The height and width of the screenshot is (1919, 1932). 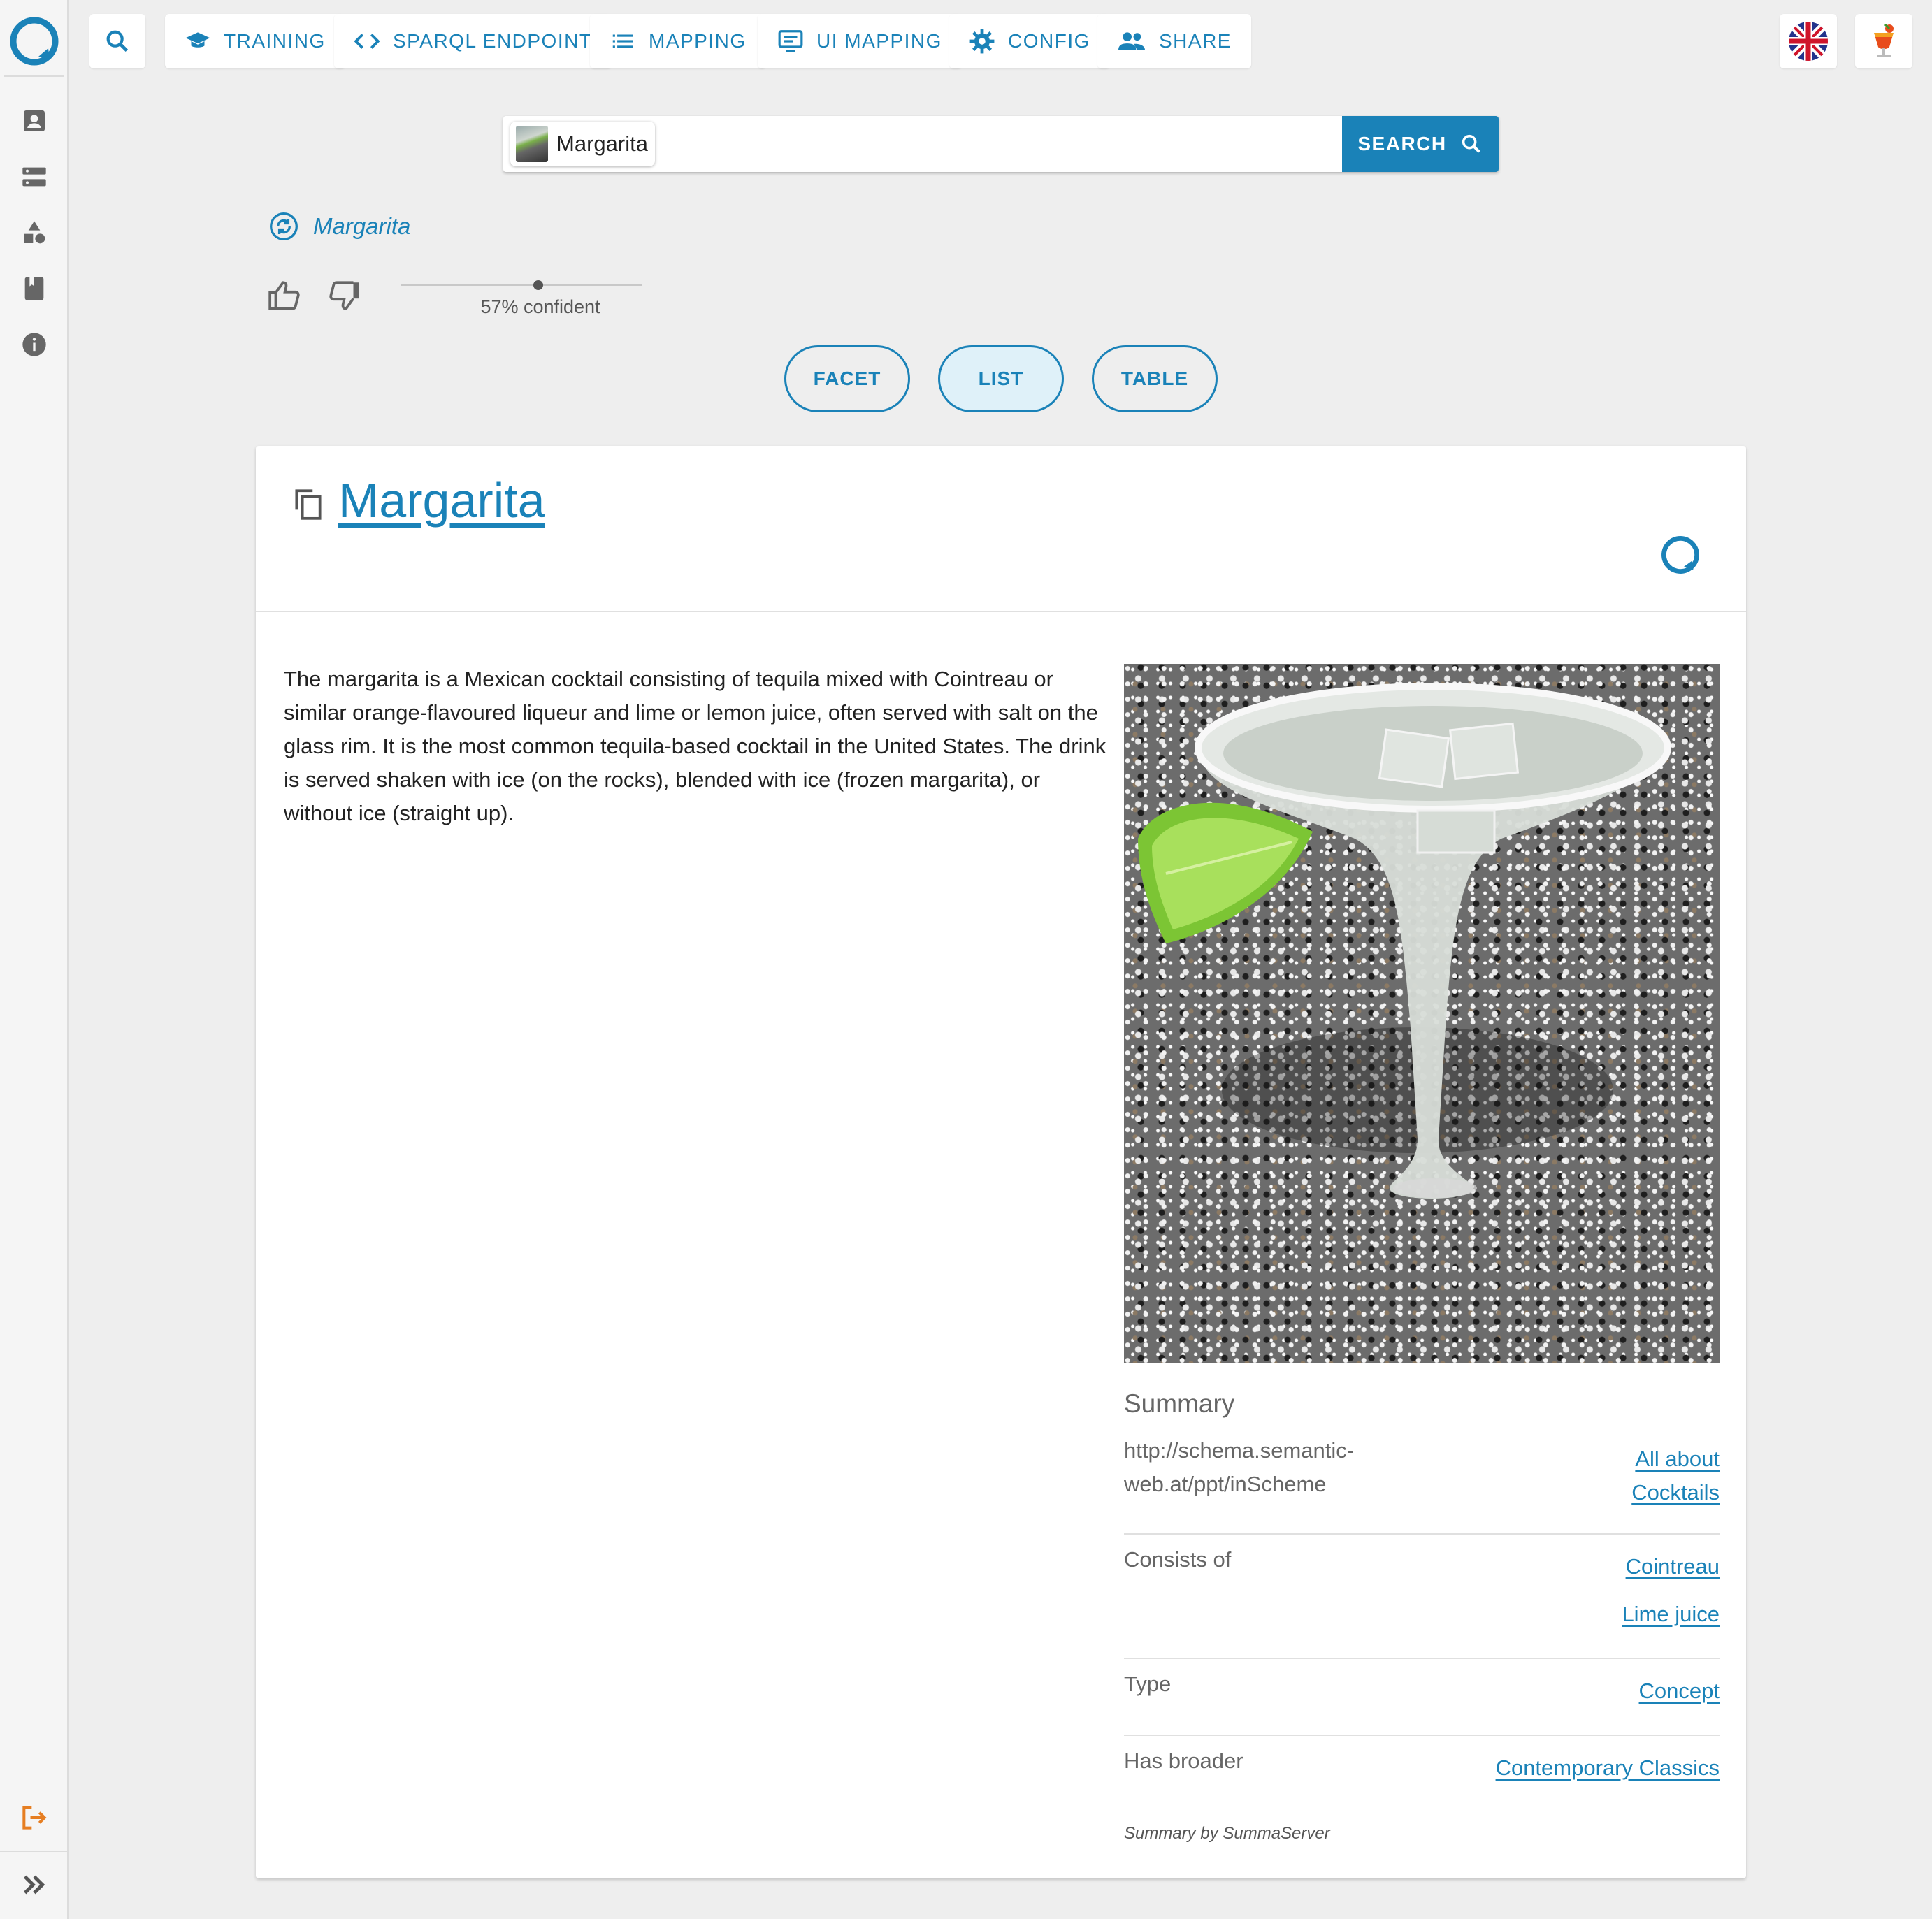 I want to click on sparql-endpoint-label: SPARQL ENDPOINT, so click(x=493, y=41).